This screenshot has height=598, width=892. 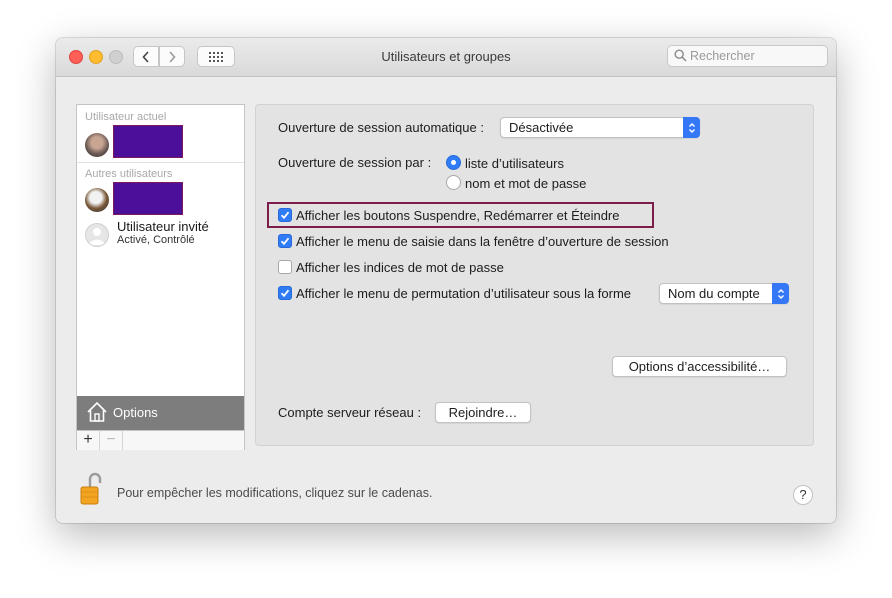 I want to click on checkbox-password-hints-label: Afficher les indices de mot de passe, so click(x=400, y=267).